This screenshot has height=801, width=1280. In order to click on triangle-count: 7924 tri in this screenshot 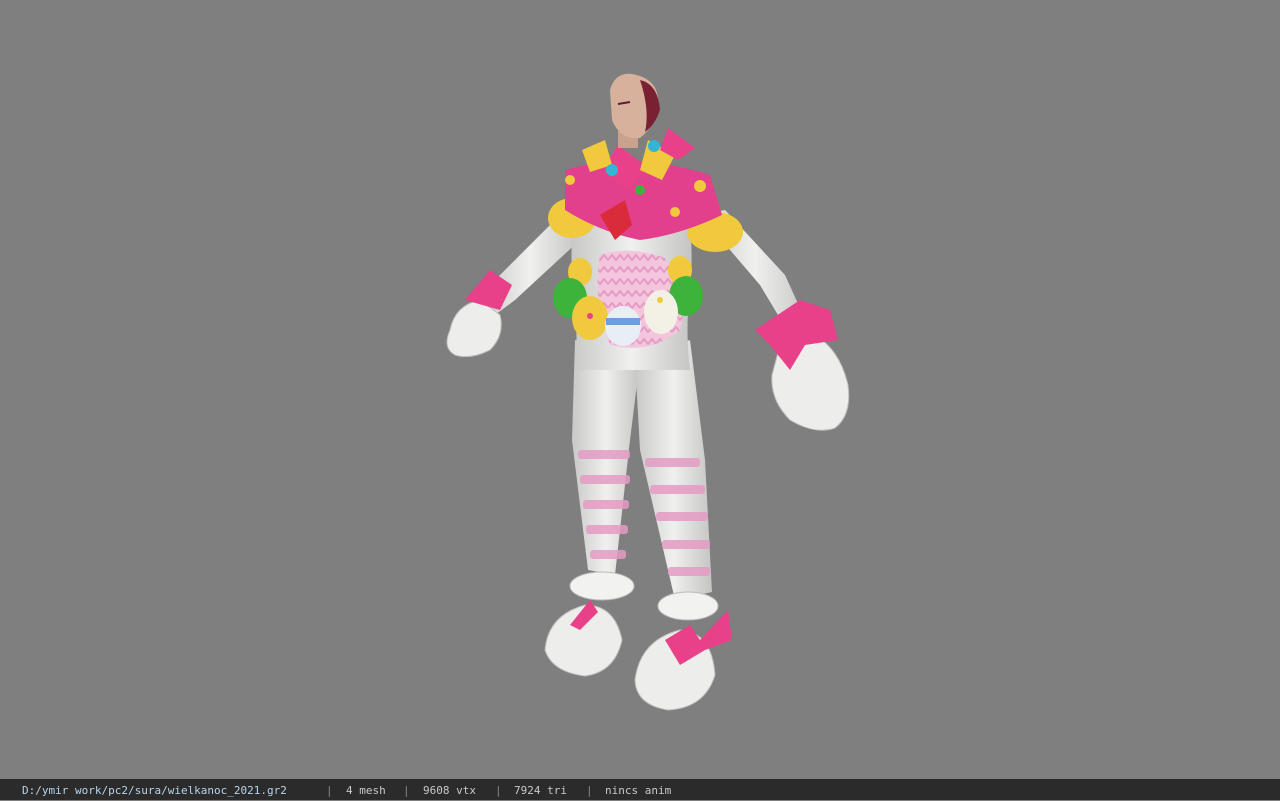, I will do `click(540, 790)`.